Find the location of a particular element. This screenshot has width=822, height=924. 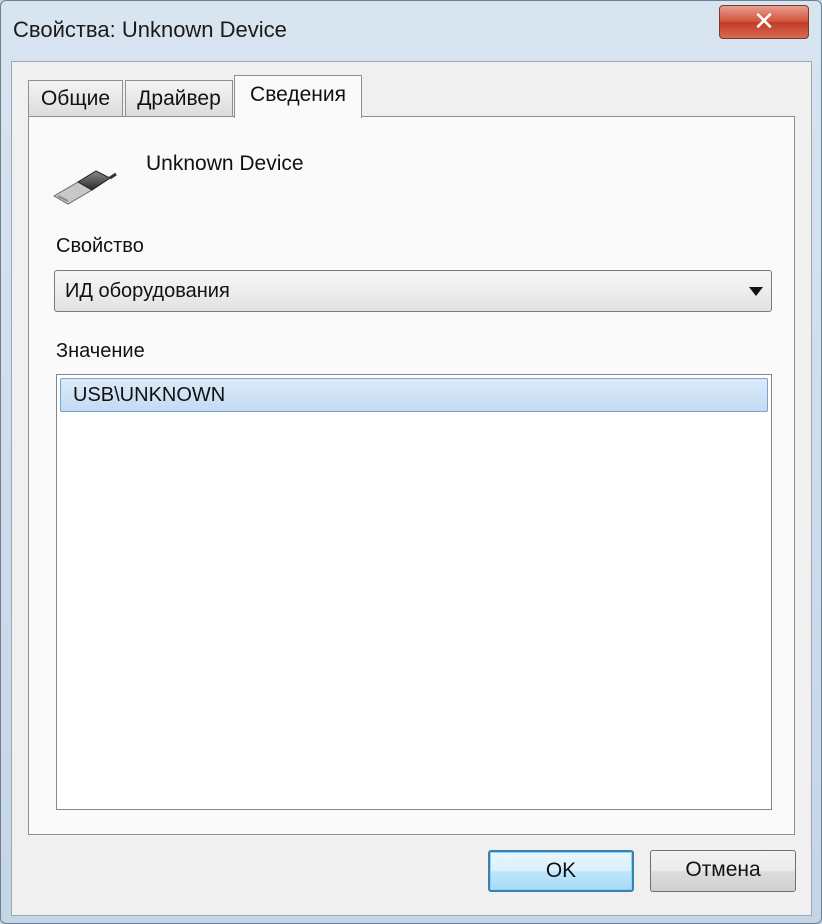

ok-button: OK is located at coordinates (561, 871).